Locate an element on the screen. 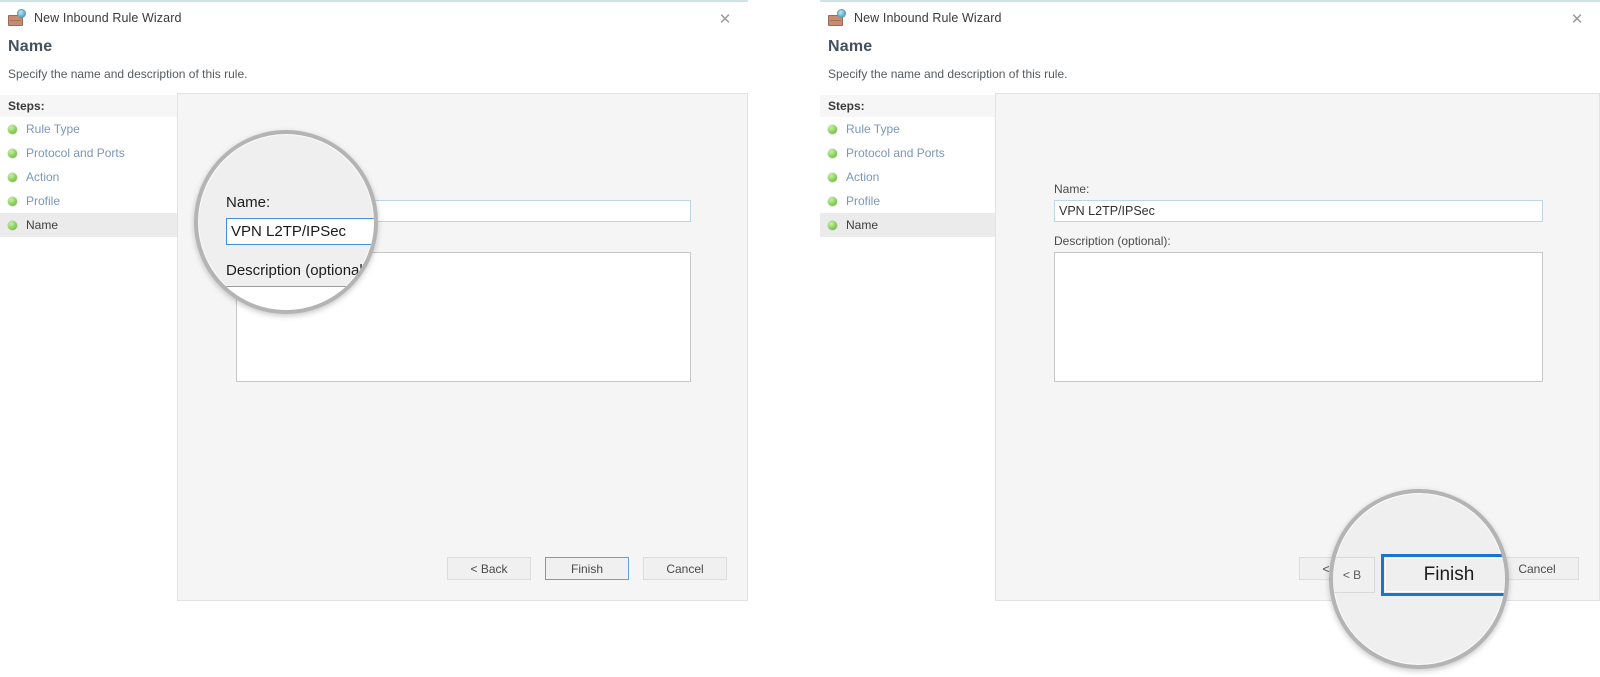 The height and width of the screenshot is (677, 1600). wizard-footer-left: < Back Finish Cancel is located at coordinates (587, 568).